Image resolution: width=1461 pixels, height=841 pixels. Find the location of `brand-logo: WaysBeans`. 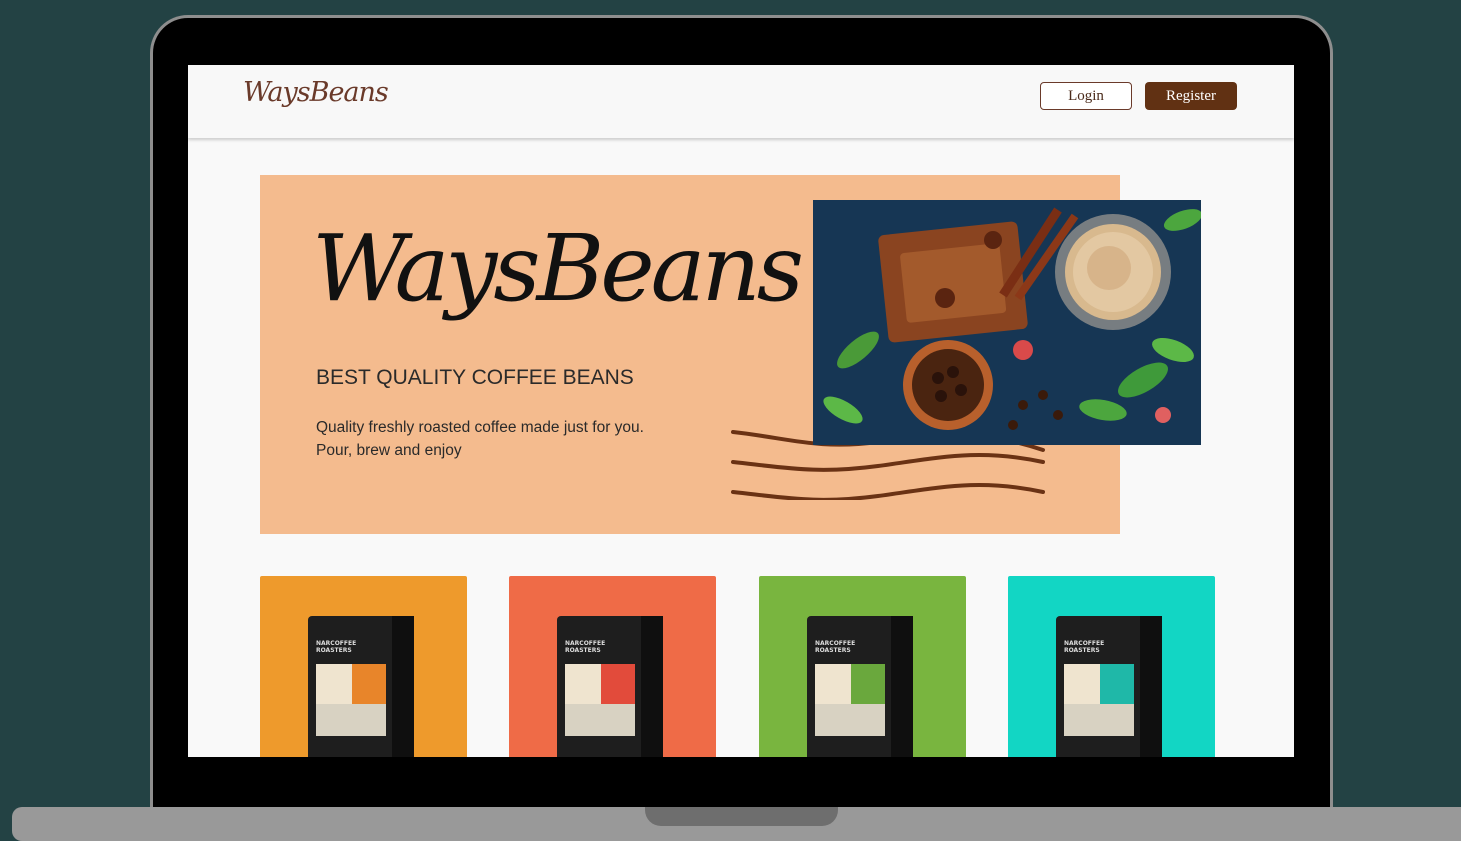

brand-logo: WaysBeans is located at coordinates (316, 92).